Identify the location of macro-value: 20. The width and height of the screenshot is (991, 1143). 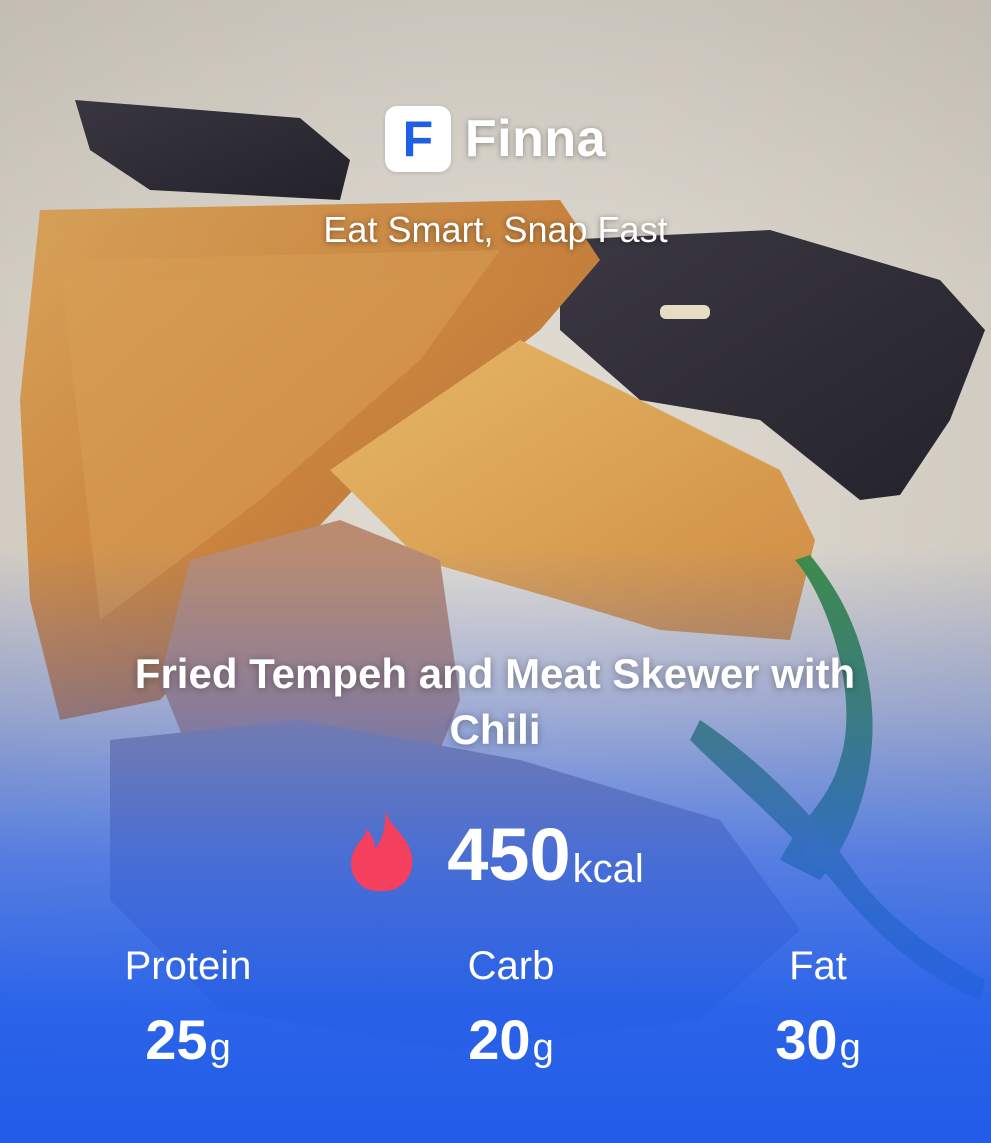
(499, 1039).